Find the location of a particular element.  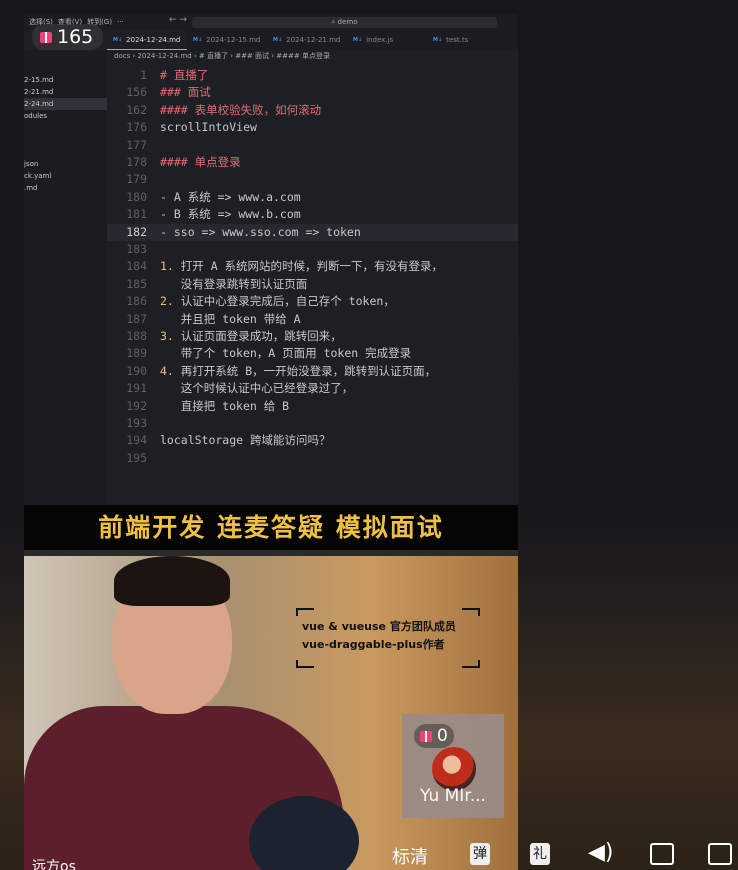

line-number: 177 is located at coordinates (136, 144).